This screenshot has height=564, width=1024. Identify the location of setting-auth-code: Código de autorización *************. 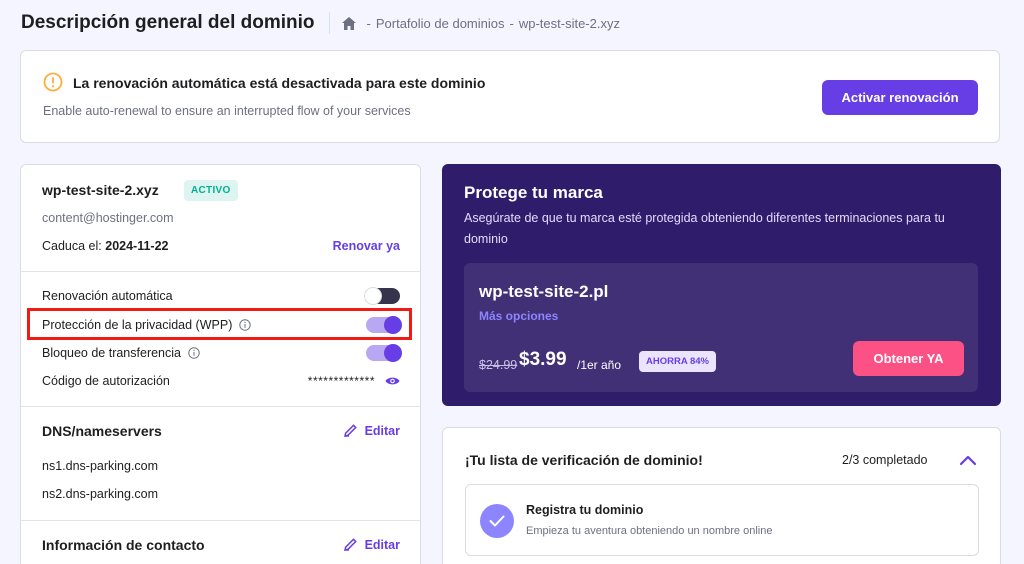
(221, 381).